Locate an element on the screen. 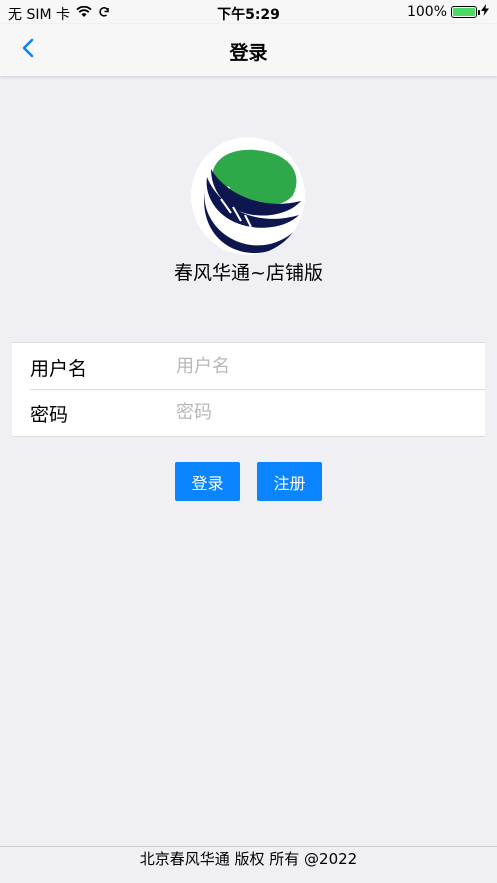  username-row: 用户名 is located at coordinates (248, 366).